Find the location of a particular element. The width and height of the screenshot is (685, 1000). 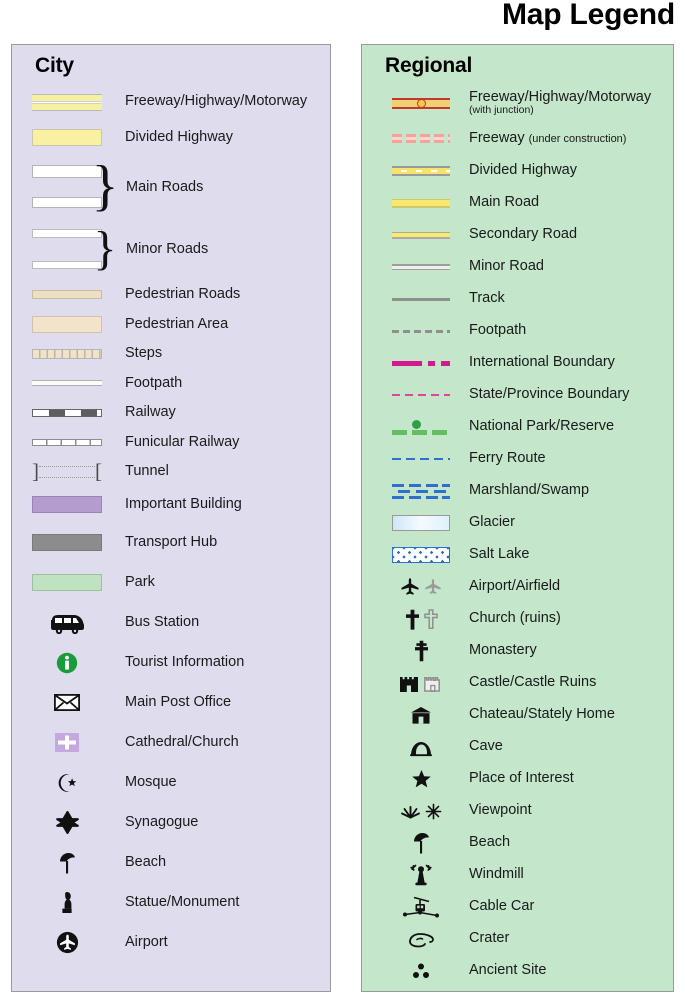

legend-item-transport-hub: Transport Hub is located at coordinates (171, 543).